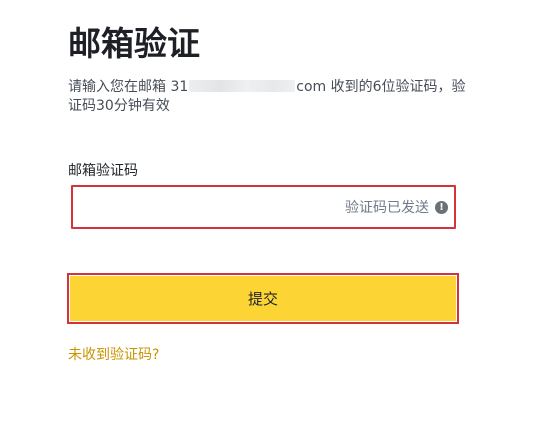 This screenshot has height=430, width=555. I want to click on verification-code-input, so click(201, 207).